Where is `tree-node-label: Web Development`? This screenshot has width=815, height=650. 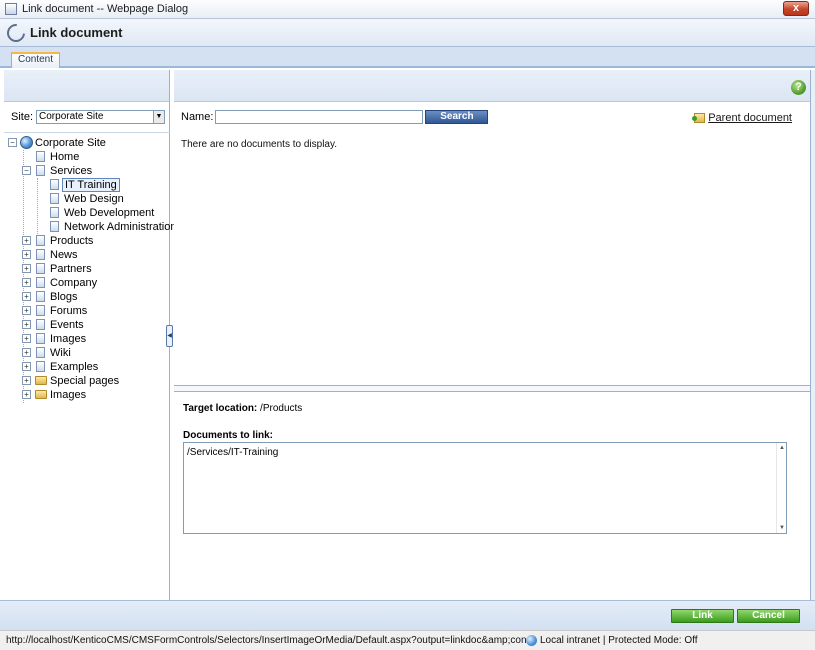
tree-node-label: Web Development is located at coordinates (109, 213).